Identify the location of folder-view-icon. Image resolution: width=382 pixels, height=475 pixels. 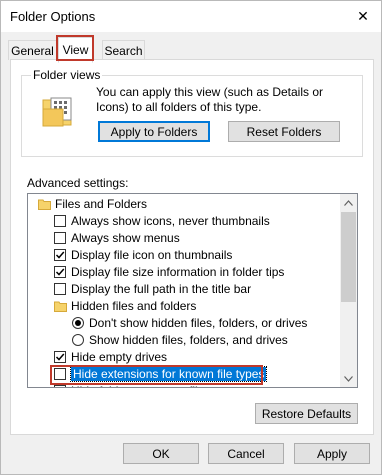
(57, 112).